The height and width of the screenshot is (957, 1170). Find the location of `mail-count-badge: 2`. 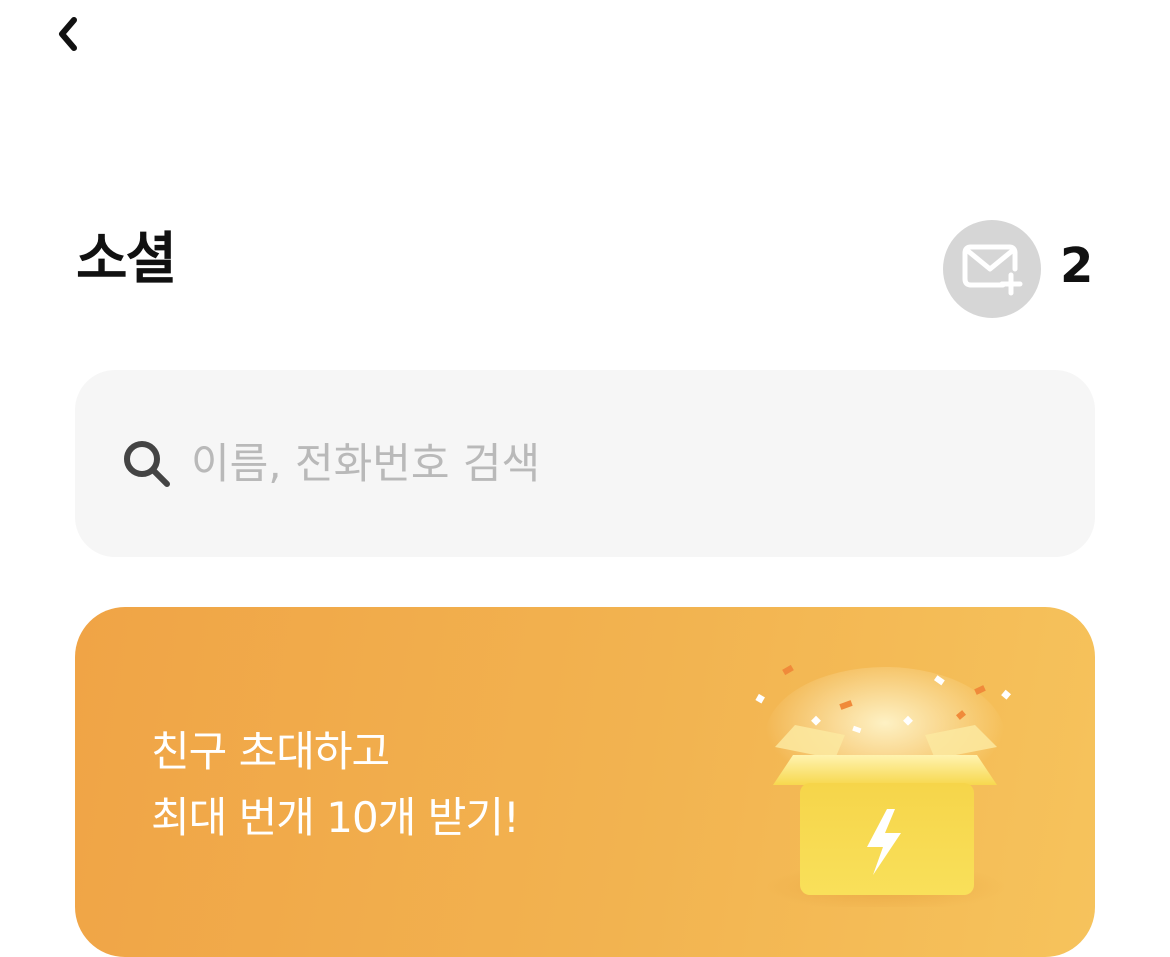

mail-count-badge: 2 is located at coordinates (1077, 266).